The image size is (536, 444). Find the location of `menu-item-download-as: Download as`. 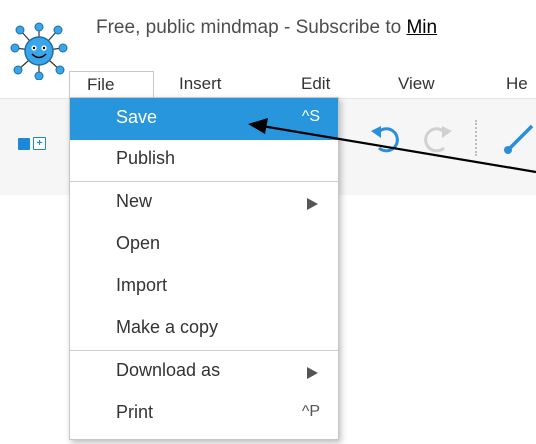

menu-item-download-as: Download as is located at coordinates (204, 372).